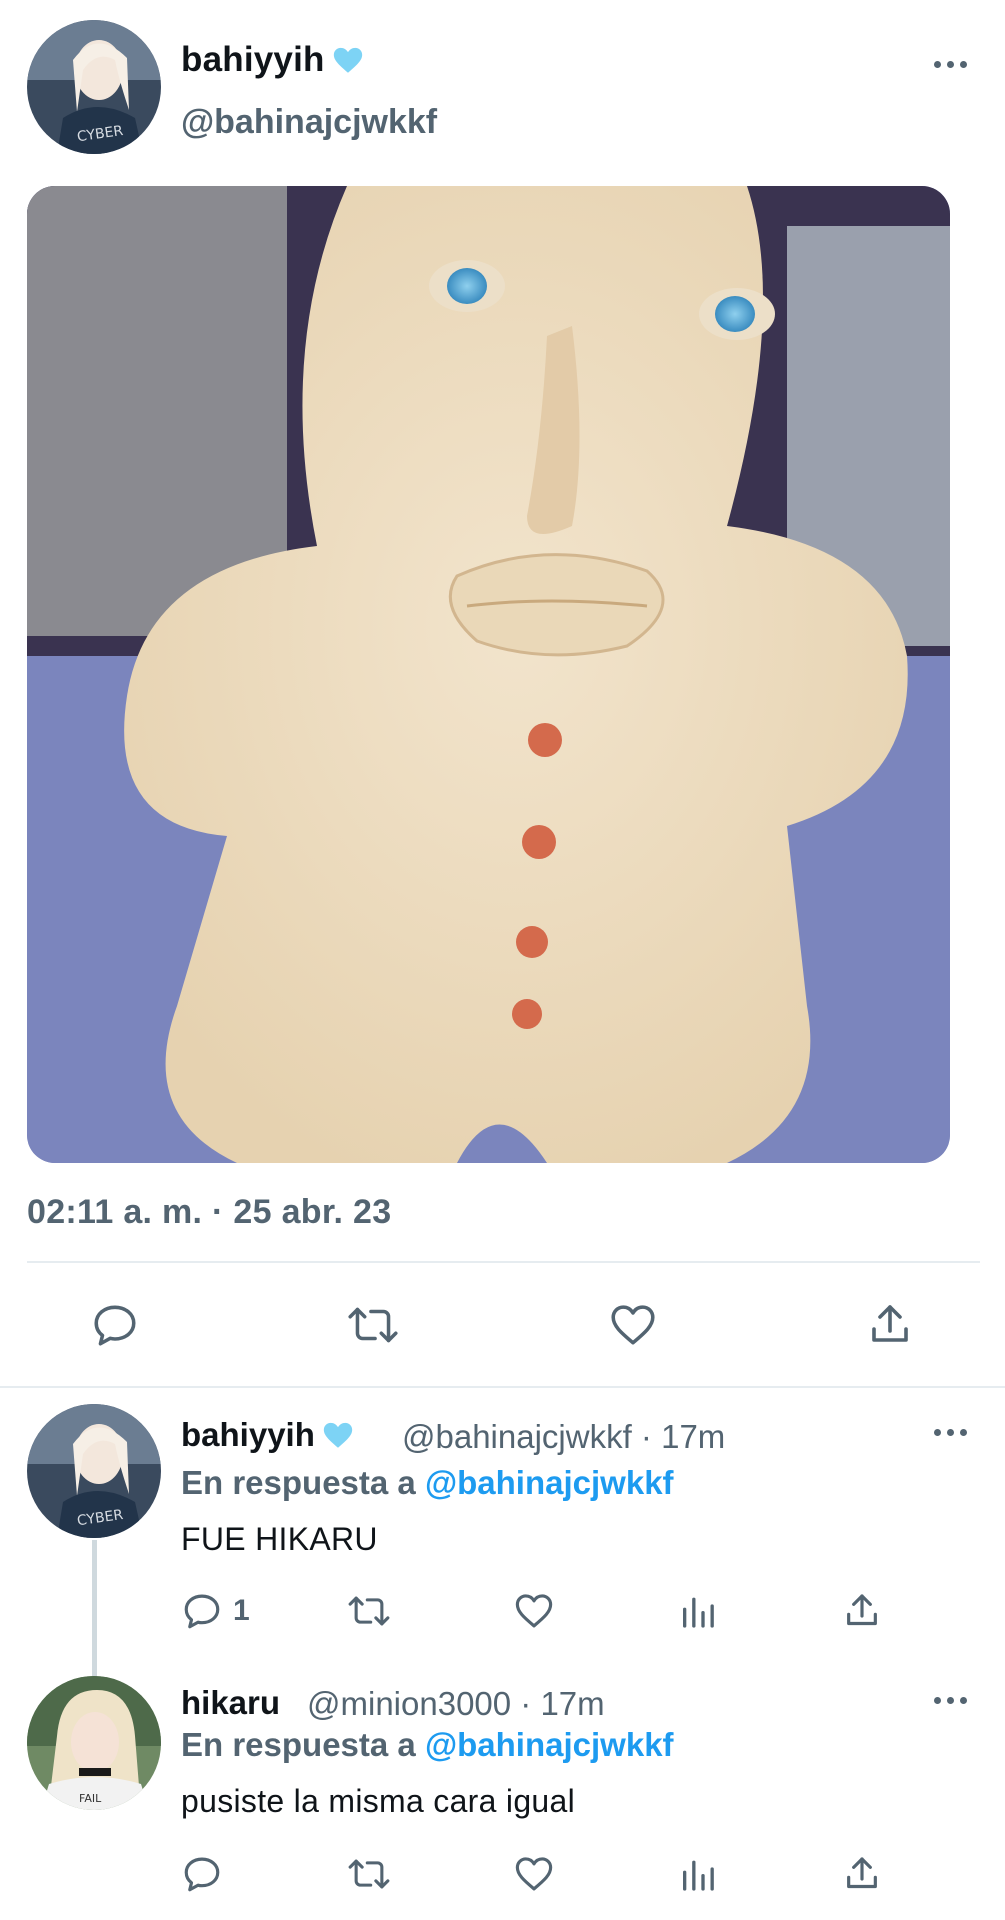 The image size is (1005, 1920). I want to click on reply-avatar: CYBER, so click(94, 1471).